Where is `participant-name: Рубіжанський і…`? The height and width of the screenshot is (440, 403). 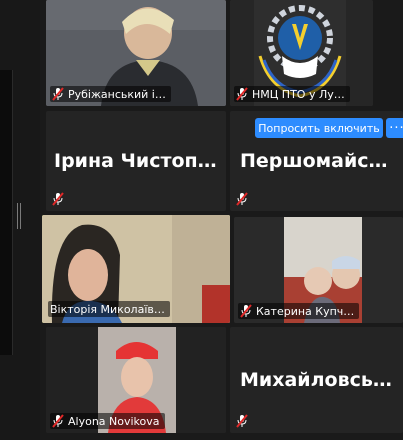
participant-name: Рубіжанський і… is located at coordinates (117, 94).